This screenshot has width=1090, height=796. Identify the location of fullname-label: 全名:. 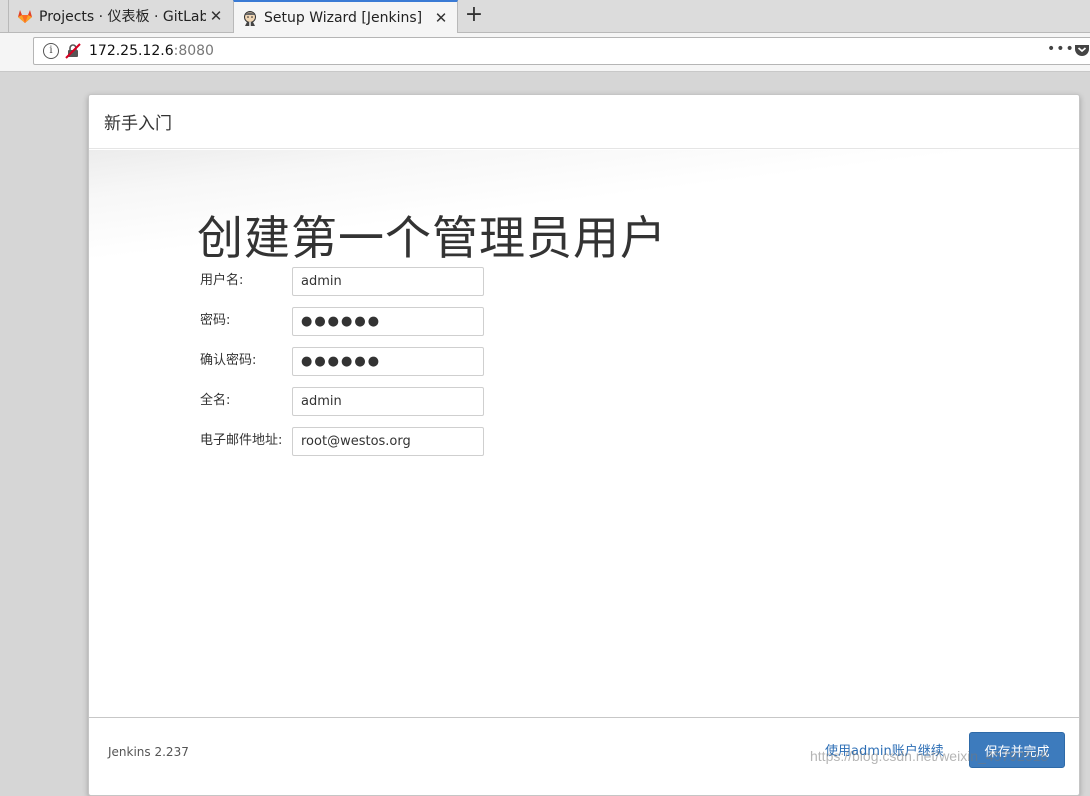
(215, 400).